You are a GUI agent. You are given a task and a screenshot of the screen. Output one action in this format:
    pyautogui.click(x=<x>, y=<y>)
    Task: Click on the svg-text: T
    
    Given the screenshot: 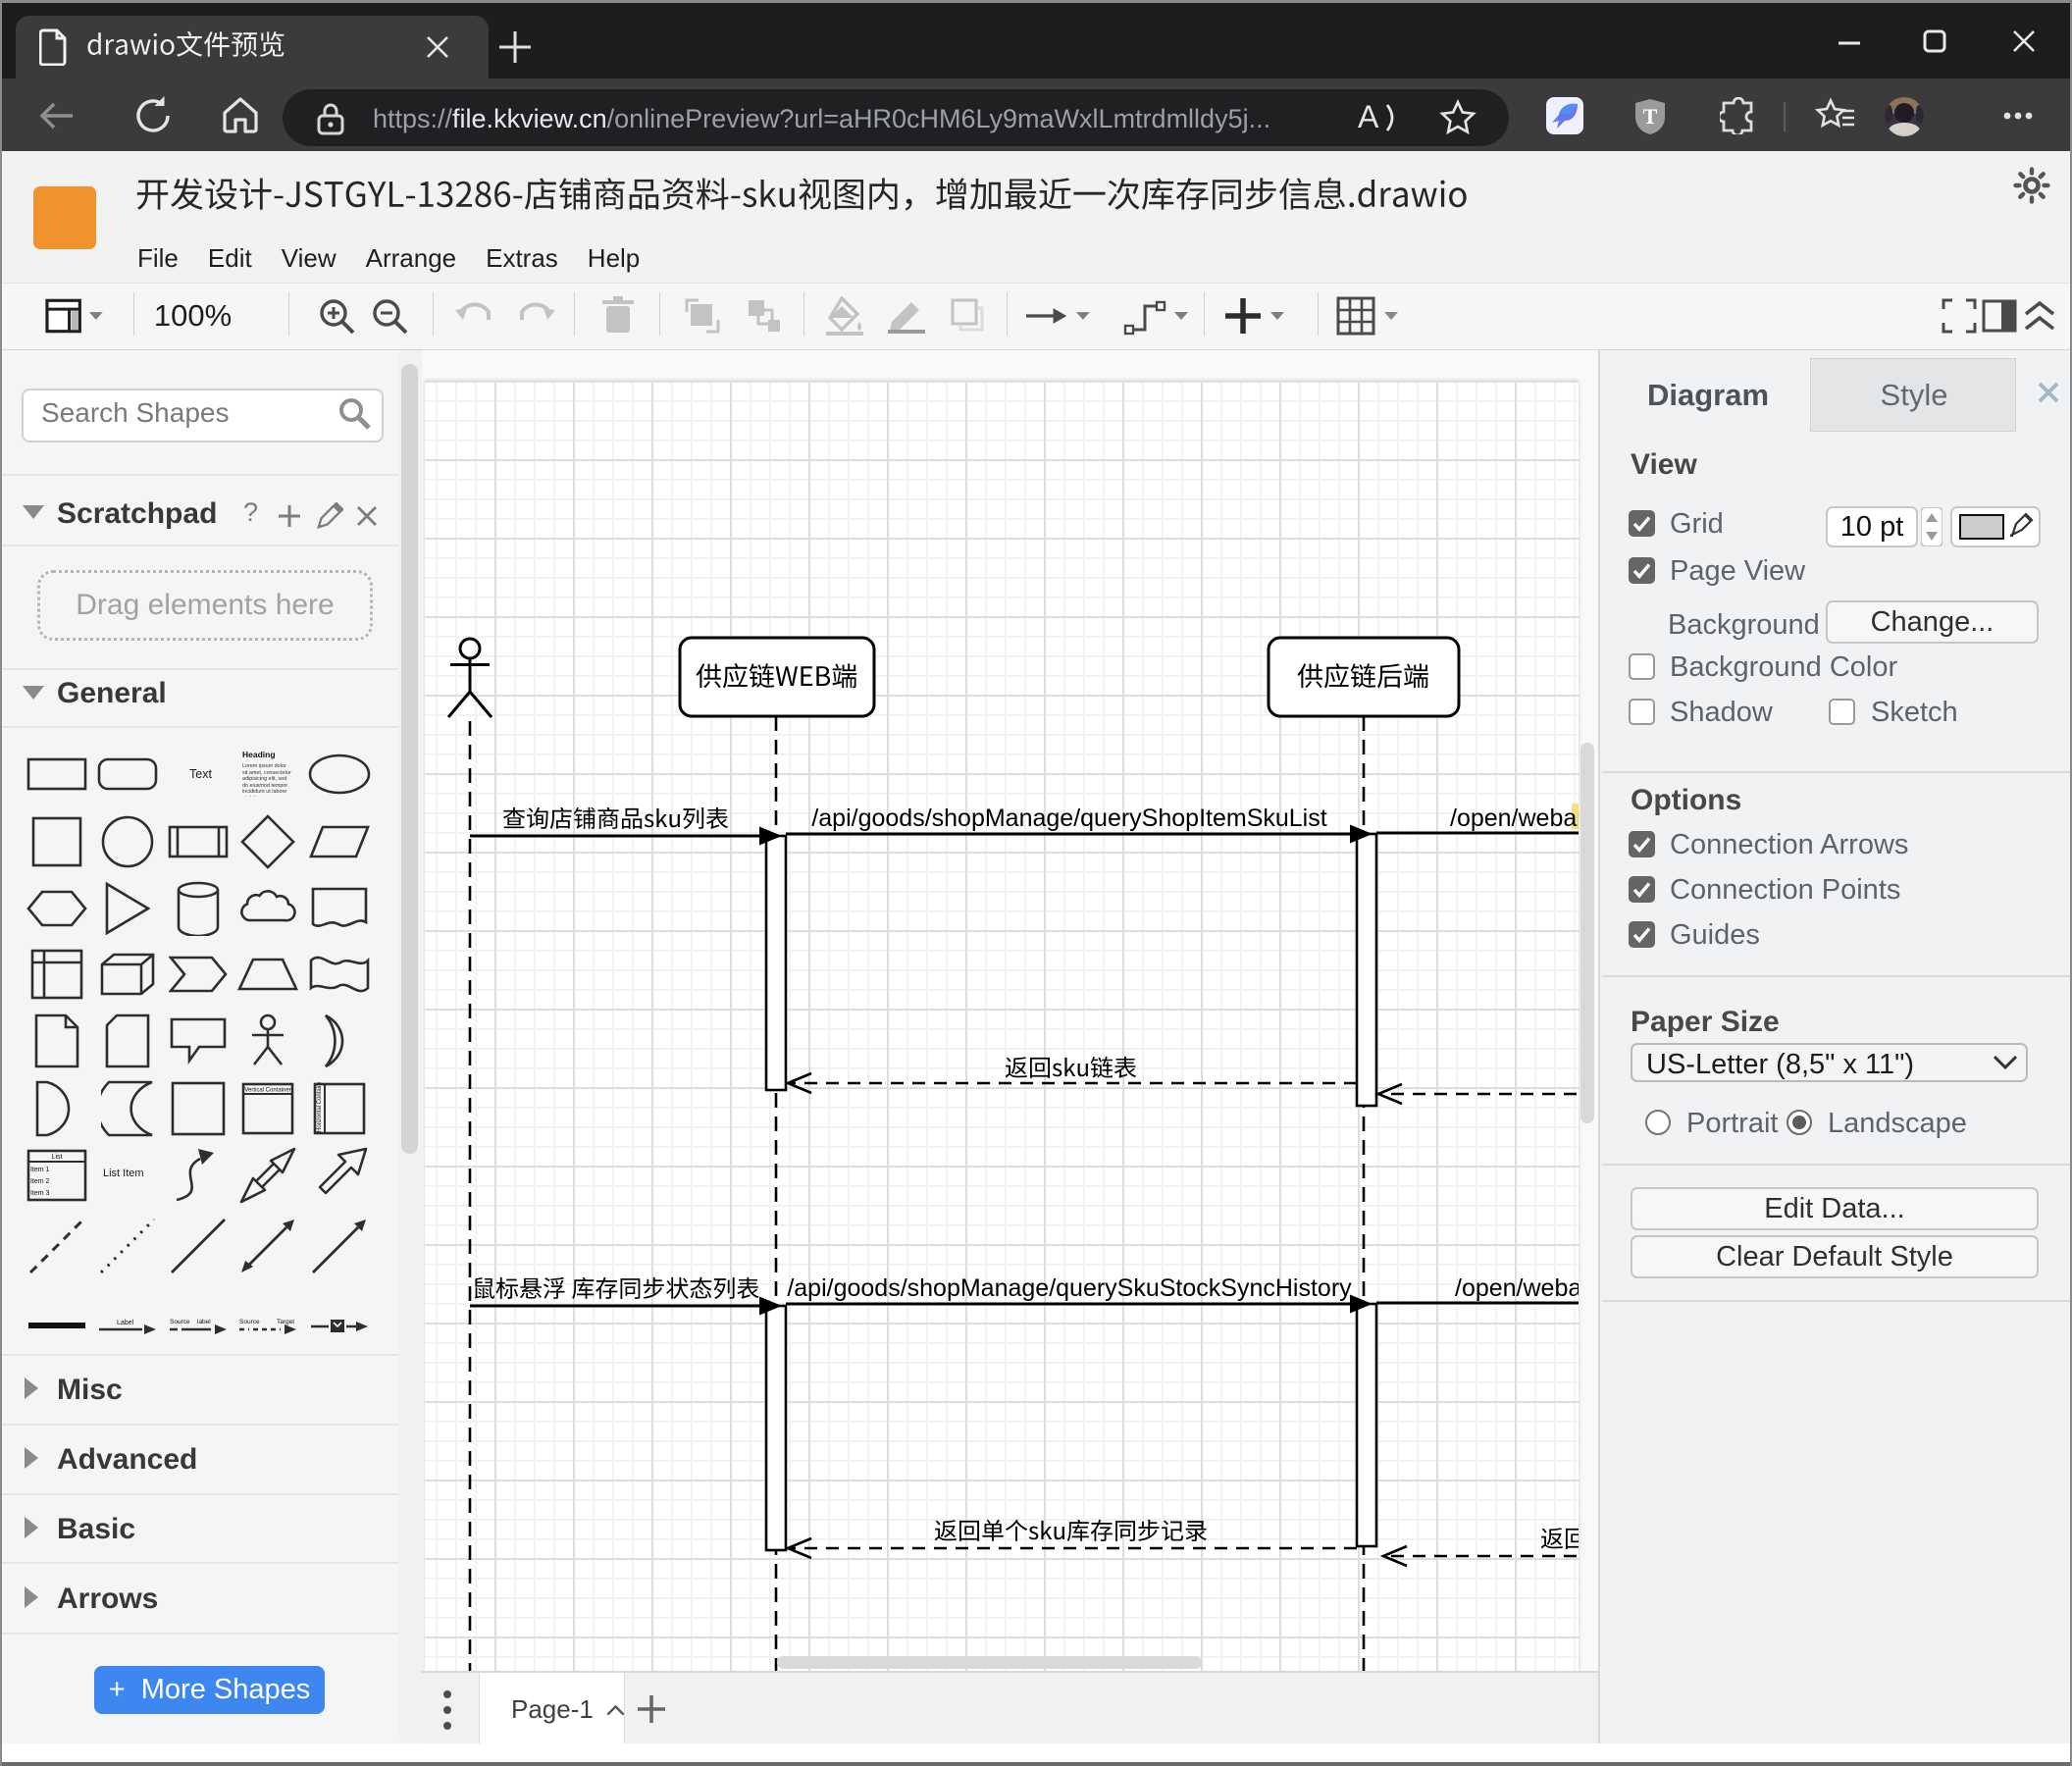 What is the action you would take?
    pyautogui.click(x=1650, y=117)
    